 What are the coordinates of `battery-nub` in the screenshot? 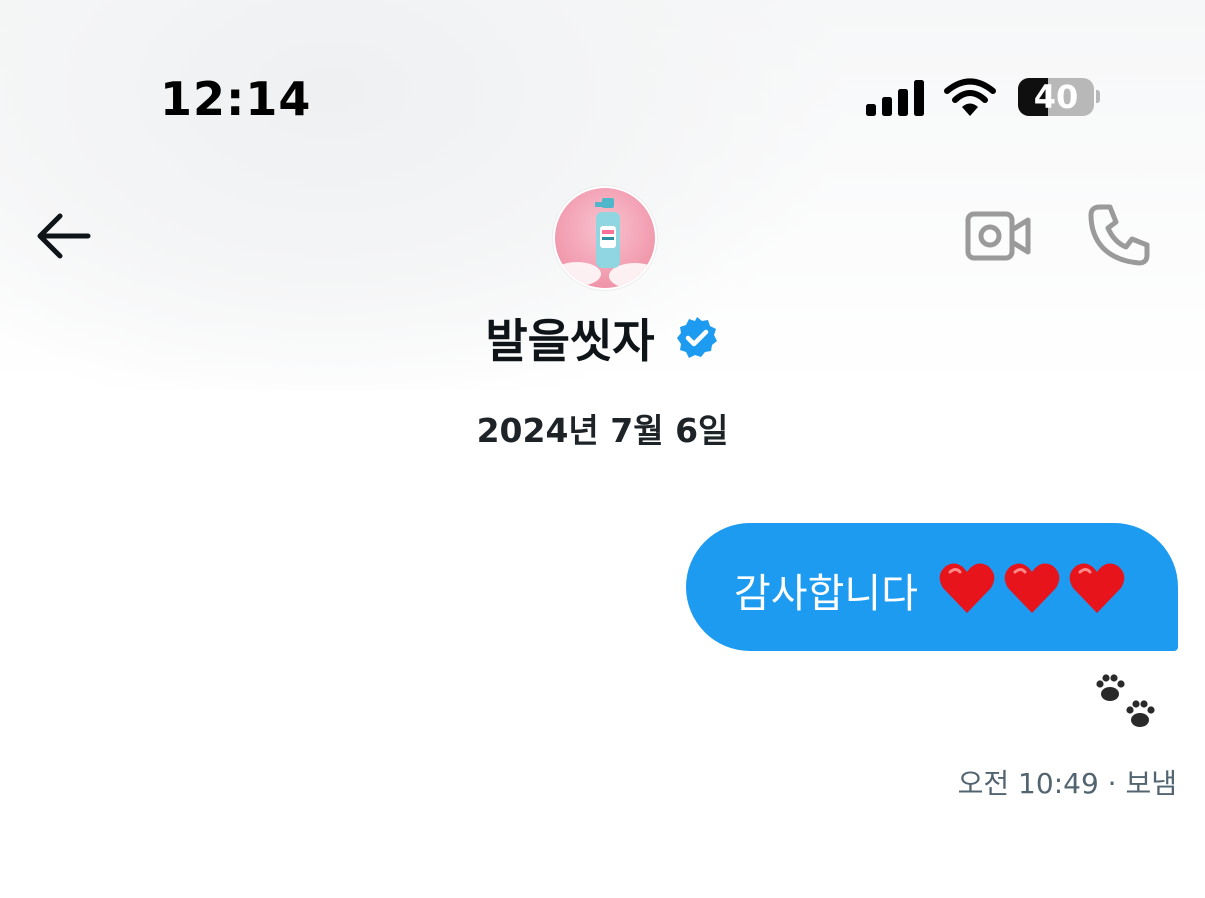 It's located at (1098, 96).